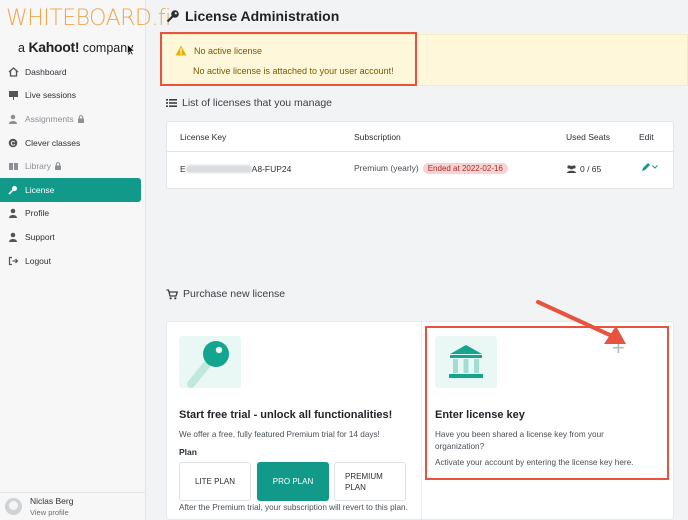 The height and width of the screenshot is (520, 688). I want to click on house-icon, so click(13, 71).